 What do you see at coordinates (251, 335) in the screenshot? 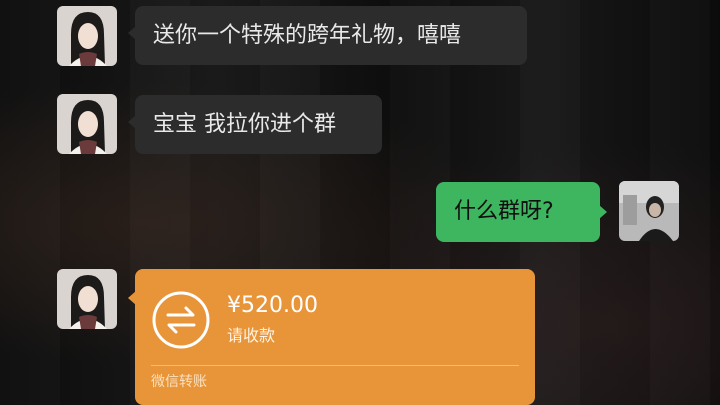
I see `transfer-status: 请收款` at bounding box center [251, 335].